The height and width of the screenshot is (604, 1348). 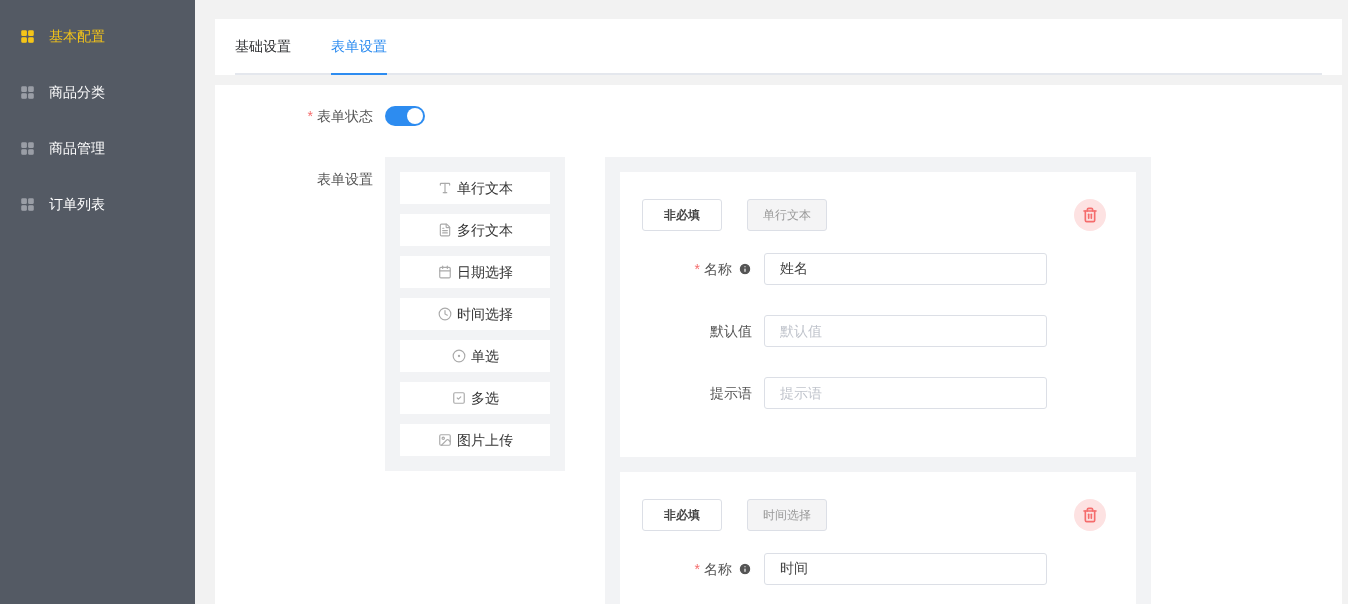 I want to click on palette-item: 多行文本, so click(x=475, y=230).